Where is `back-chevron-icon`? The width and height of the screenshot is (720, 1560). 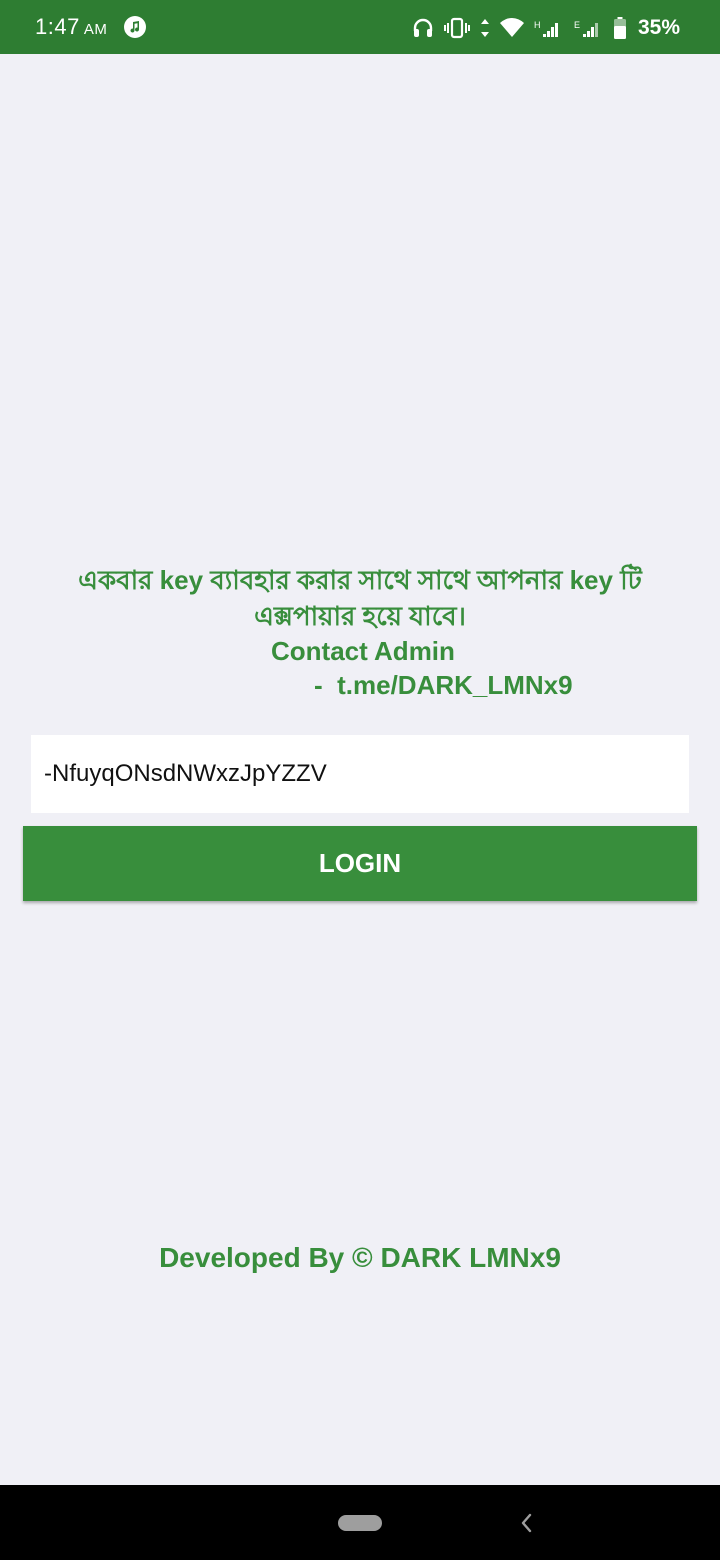 back-chevron-icon is located at coordinates (526, 1523).